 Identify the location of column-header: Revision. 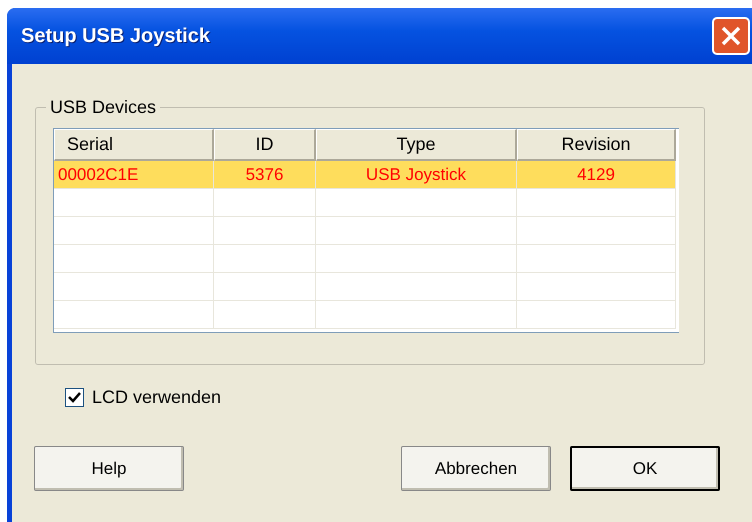
(596, 145).